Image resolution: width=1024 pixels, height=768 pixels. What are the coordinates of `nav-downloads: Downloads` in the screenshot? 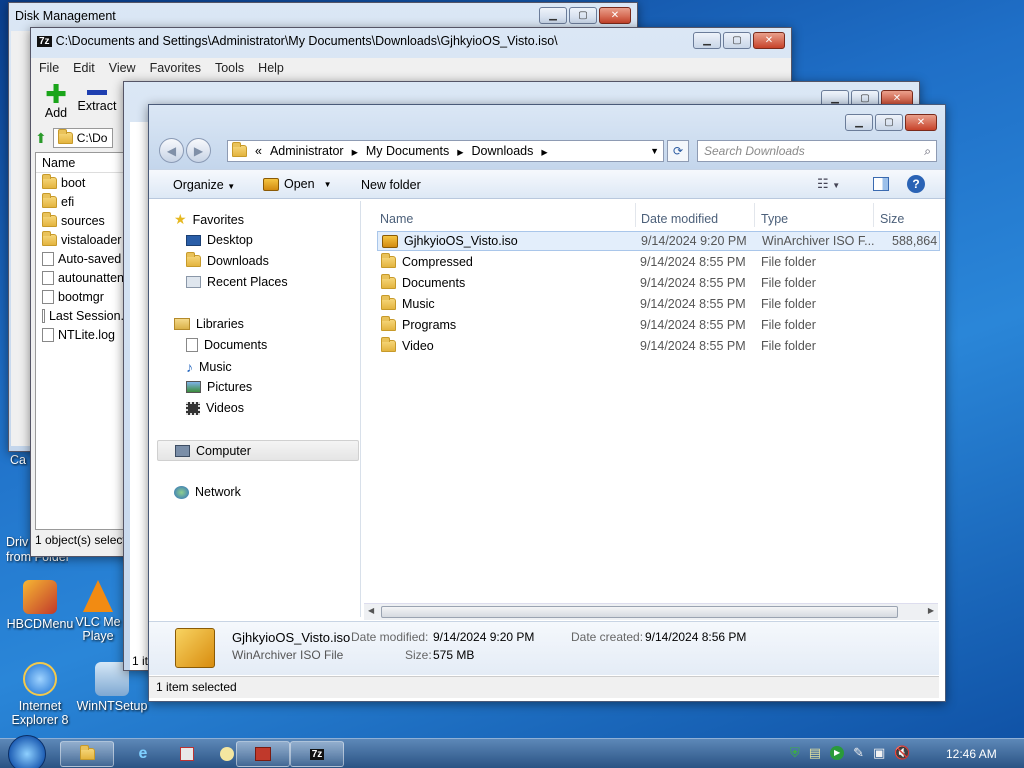 It's located at (227, 260).